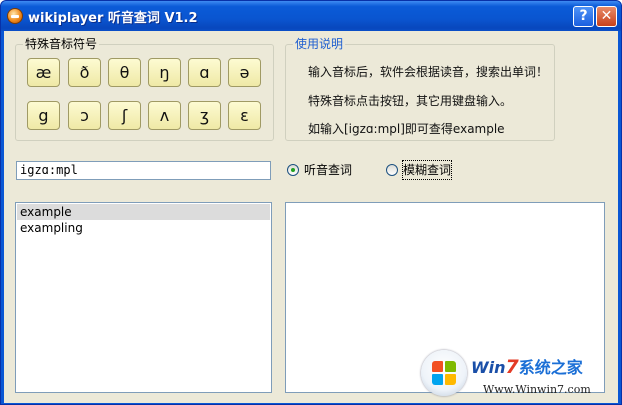 This screenshot has width=622, height=405. I want to click on watermark-brand-seven: 7, so click(512, 367).